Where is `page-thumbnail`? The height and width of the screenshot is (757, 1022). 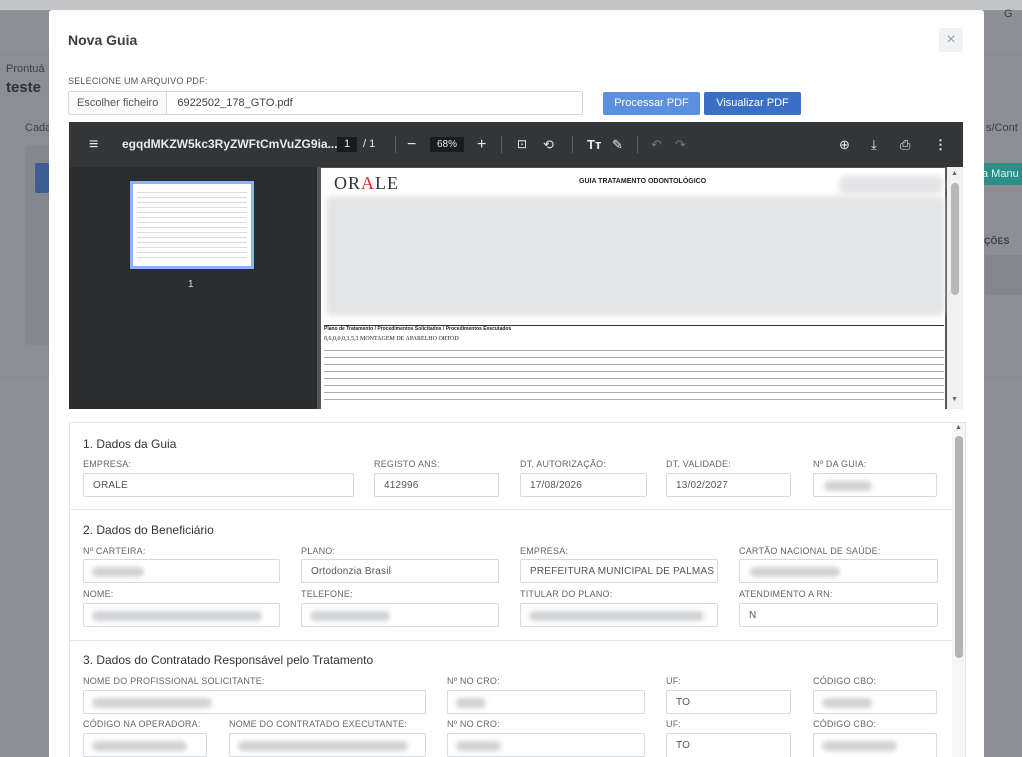 page-thumbnail is located at coordinates (192, 225).